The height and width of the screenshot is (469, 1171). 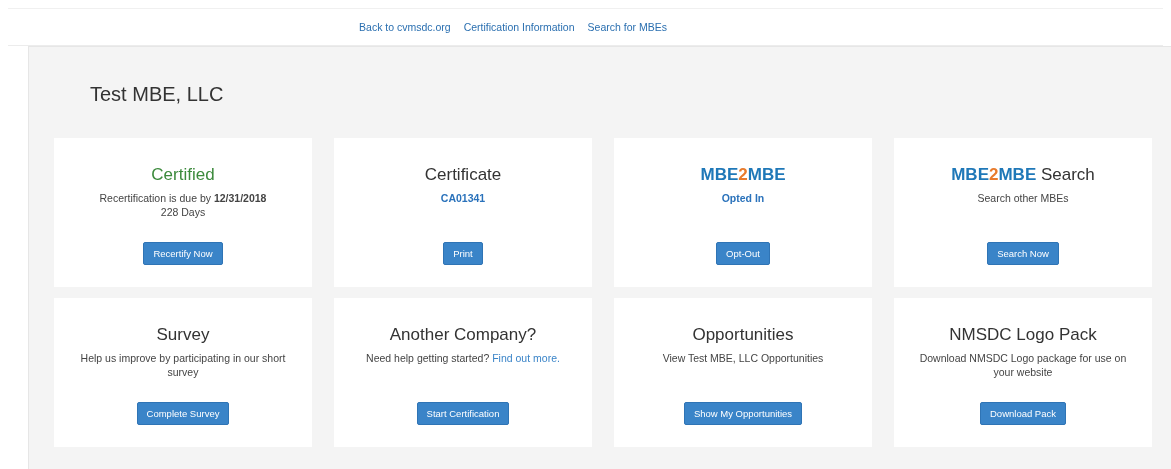 I want to click on nav-link: Back to cvmsdc.org, so click(x=405, y=27).